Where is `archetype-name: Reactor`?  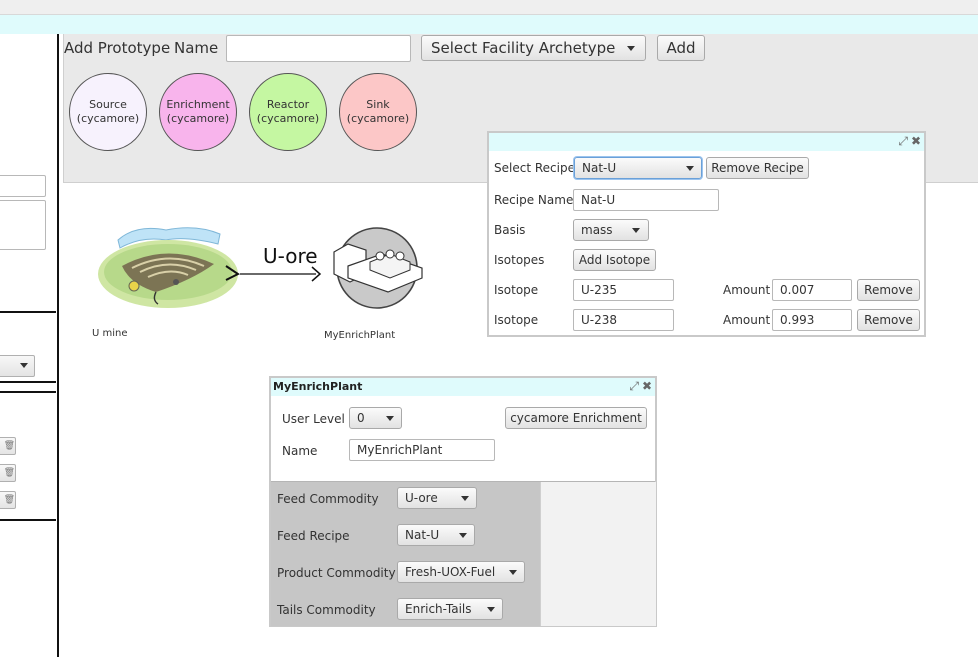
archetype-name: Reactor is located at coordinates (288, 104).